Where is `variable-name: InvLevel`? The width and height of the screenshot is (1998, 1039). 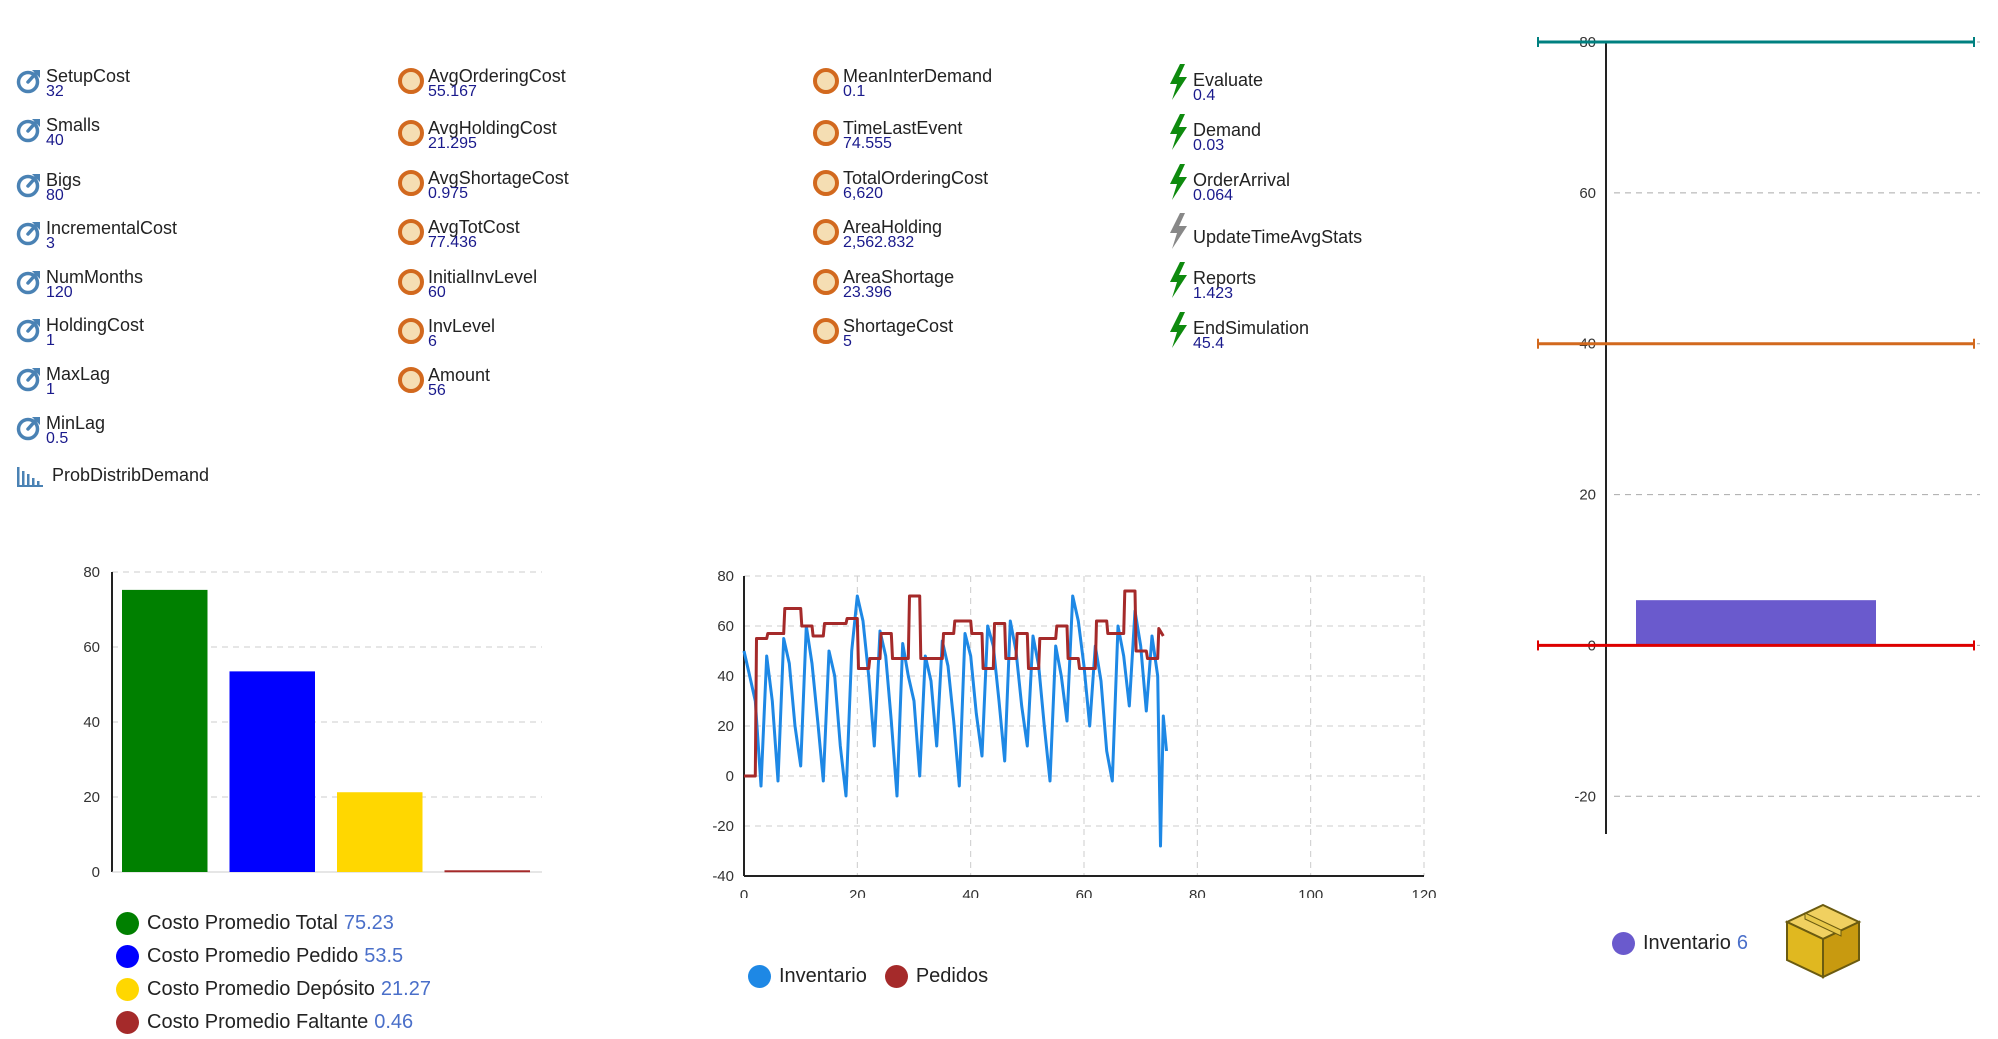 variable-name: InvLevel is located at coordinates (462, 326).